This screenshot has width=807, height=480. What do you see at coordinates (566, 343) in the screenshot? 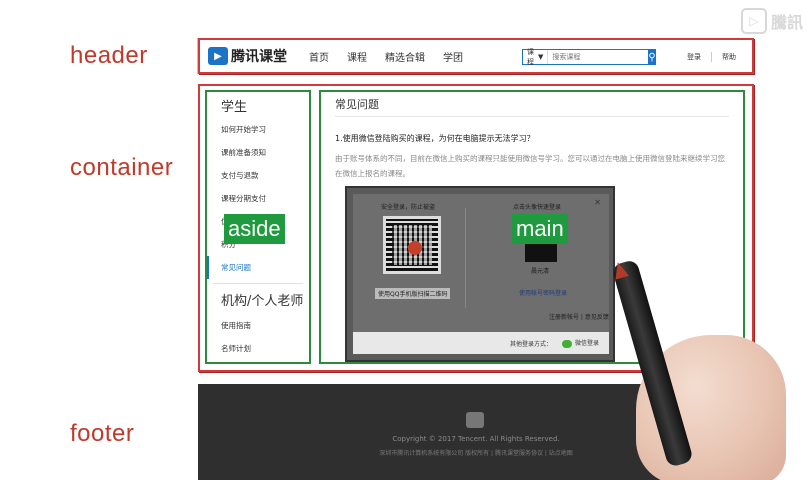
I see `wechat-icon` at bounding box center [566, 343].